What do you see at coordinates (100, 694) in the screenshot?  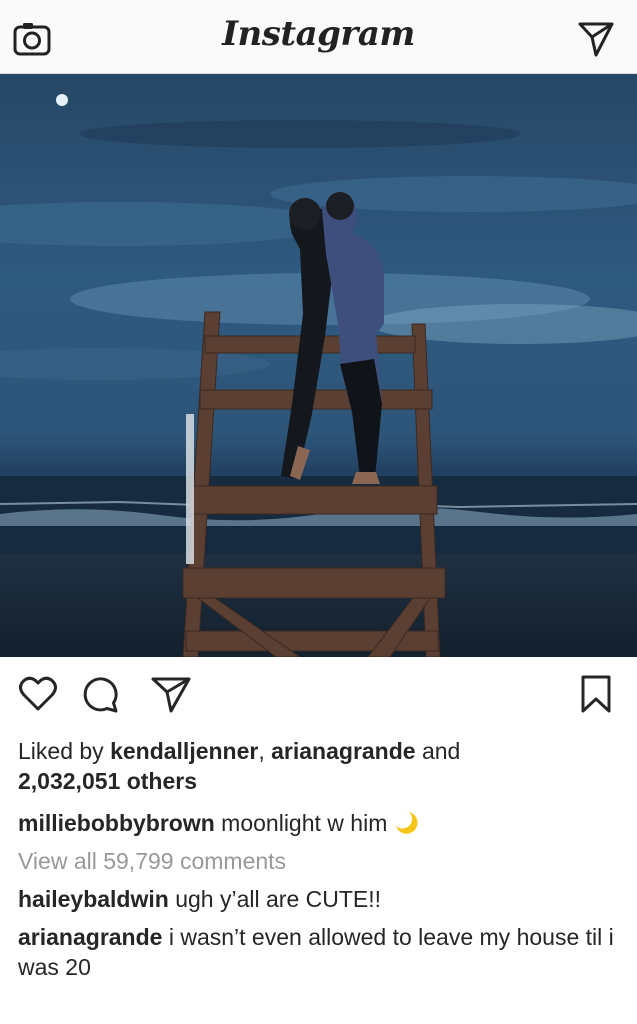 I see `comment-icon` at bounding box center [100, 694].